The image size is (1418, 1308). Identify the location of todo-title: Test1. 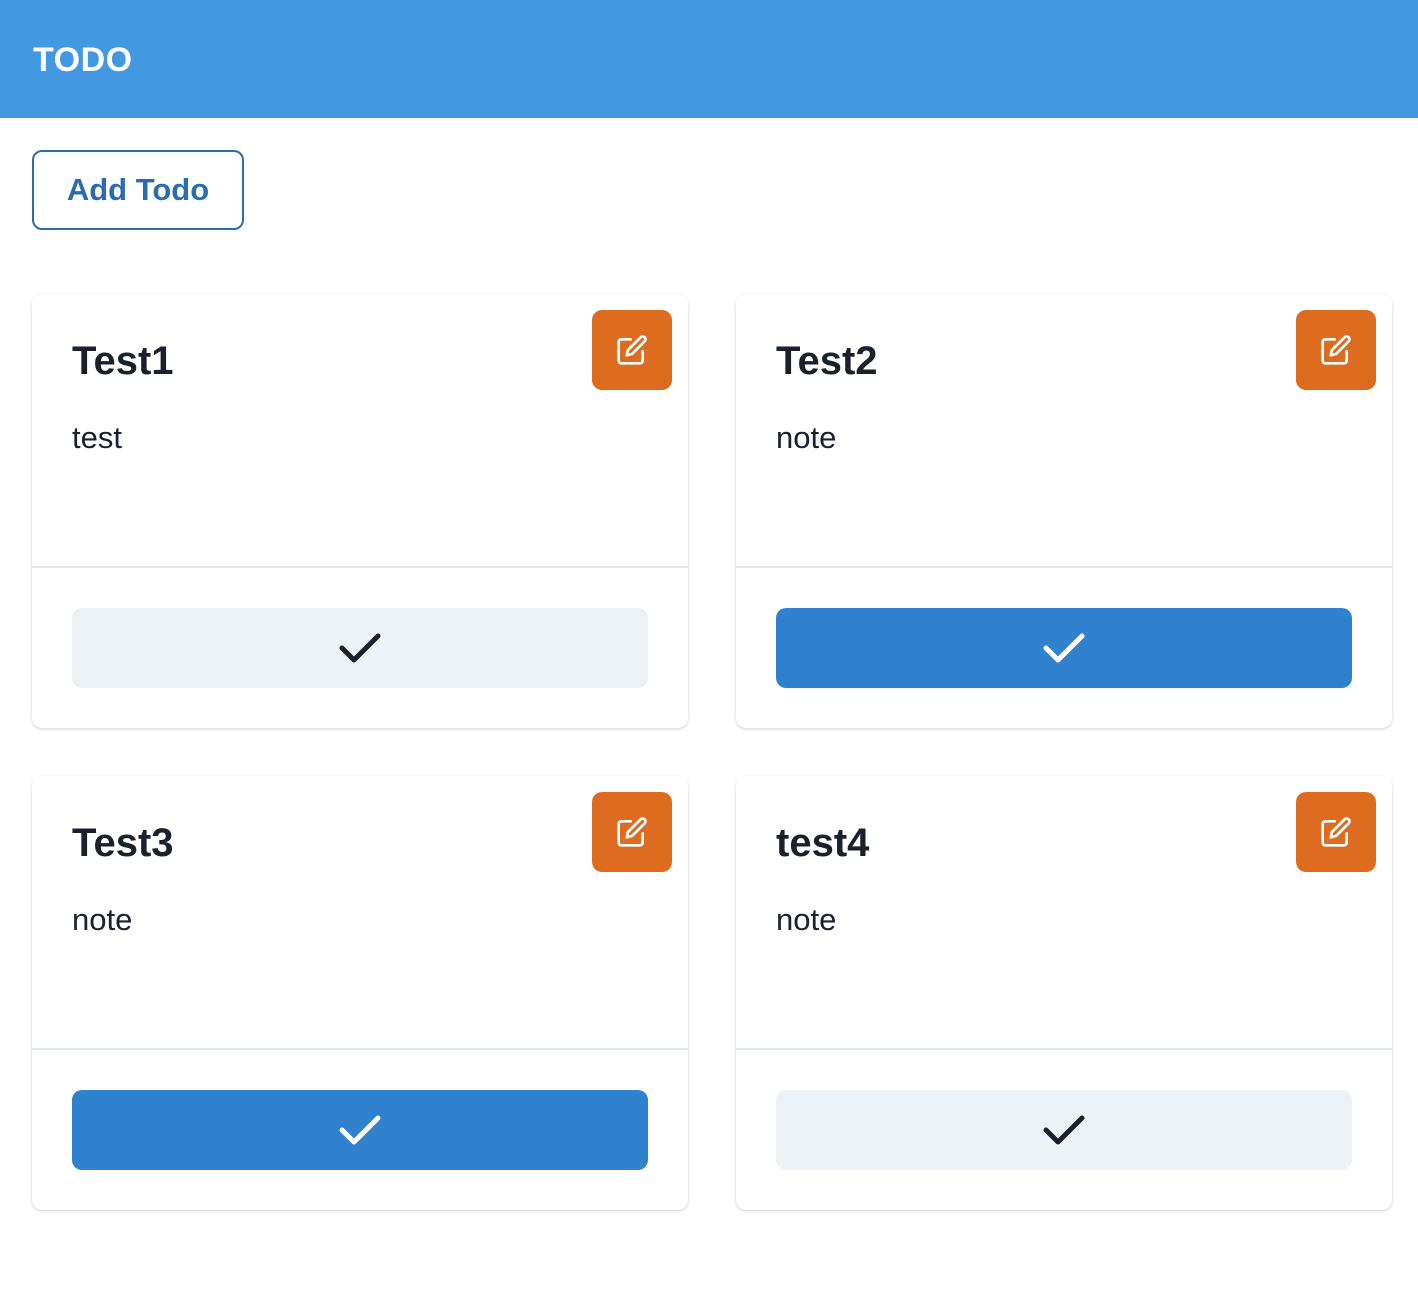
(123, 361).